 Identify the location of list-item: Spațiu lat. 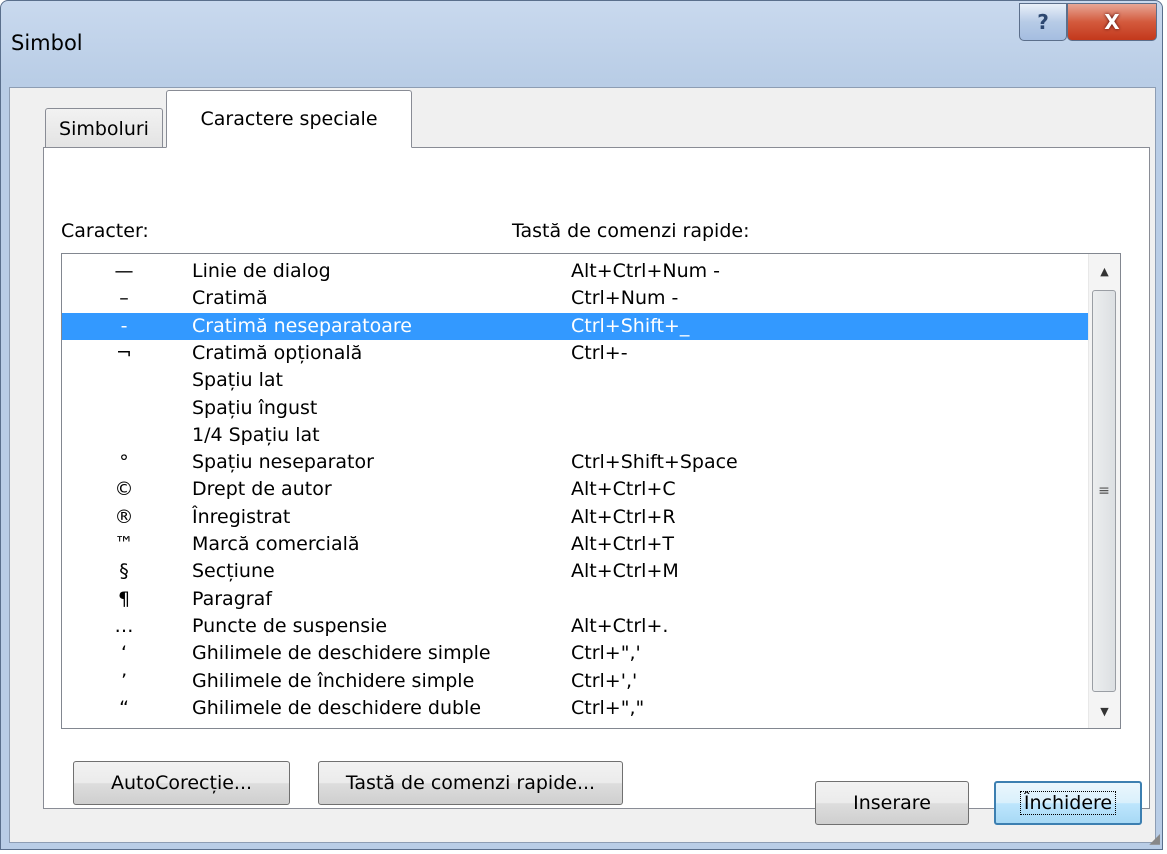
(576, 380).